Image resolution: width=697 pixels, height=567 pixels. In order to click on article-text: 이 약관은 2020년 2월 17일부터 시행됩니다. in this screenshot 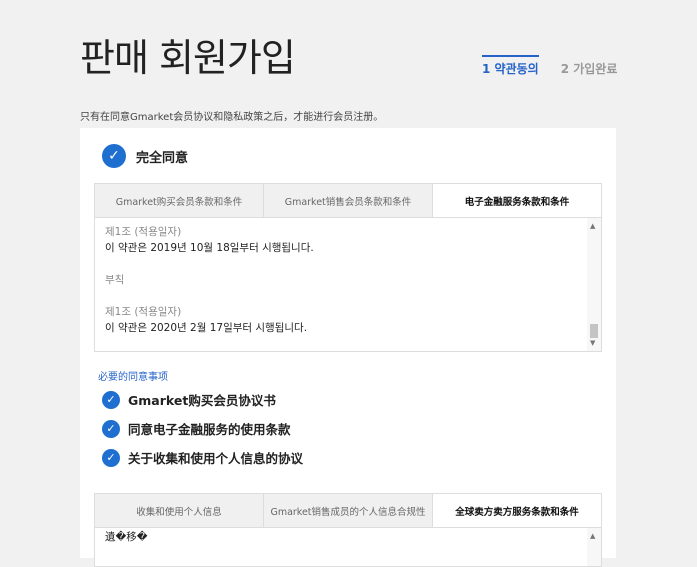, I will do `click(206, 328)`.